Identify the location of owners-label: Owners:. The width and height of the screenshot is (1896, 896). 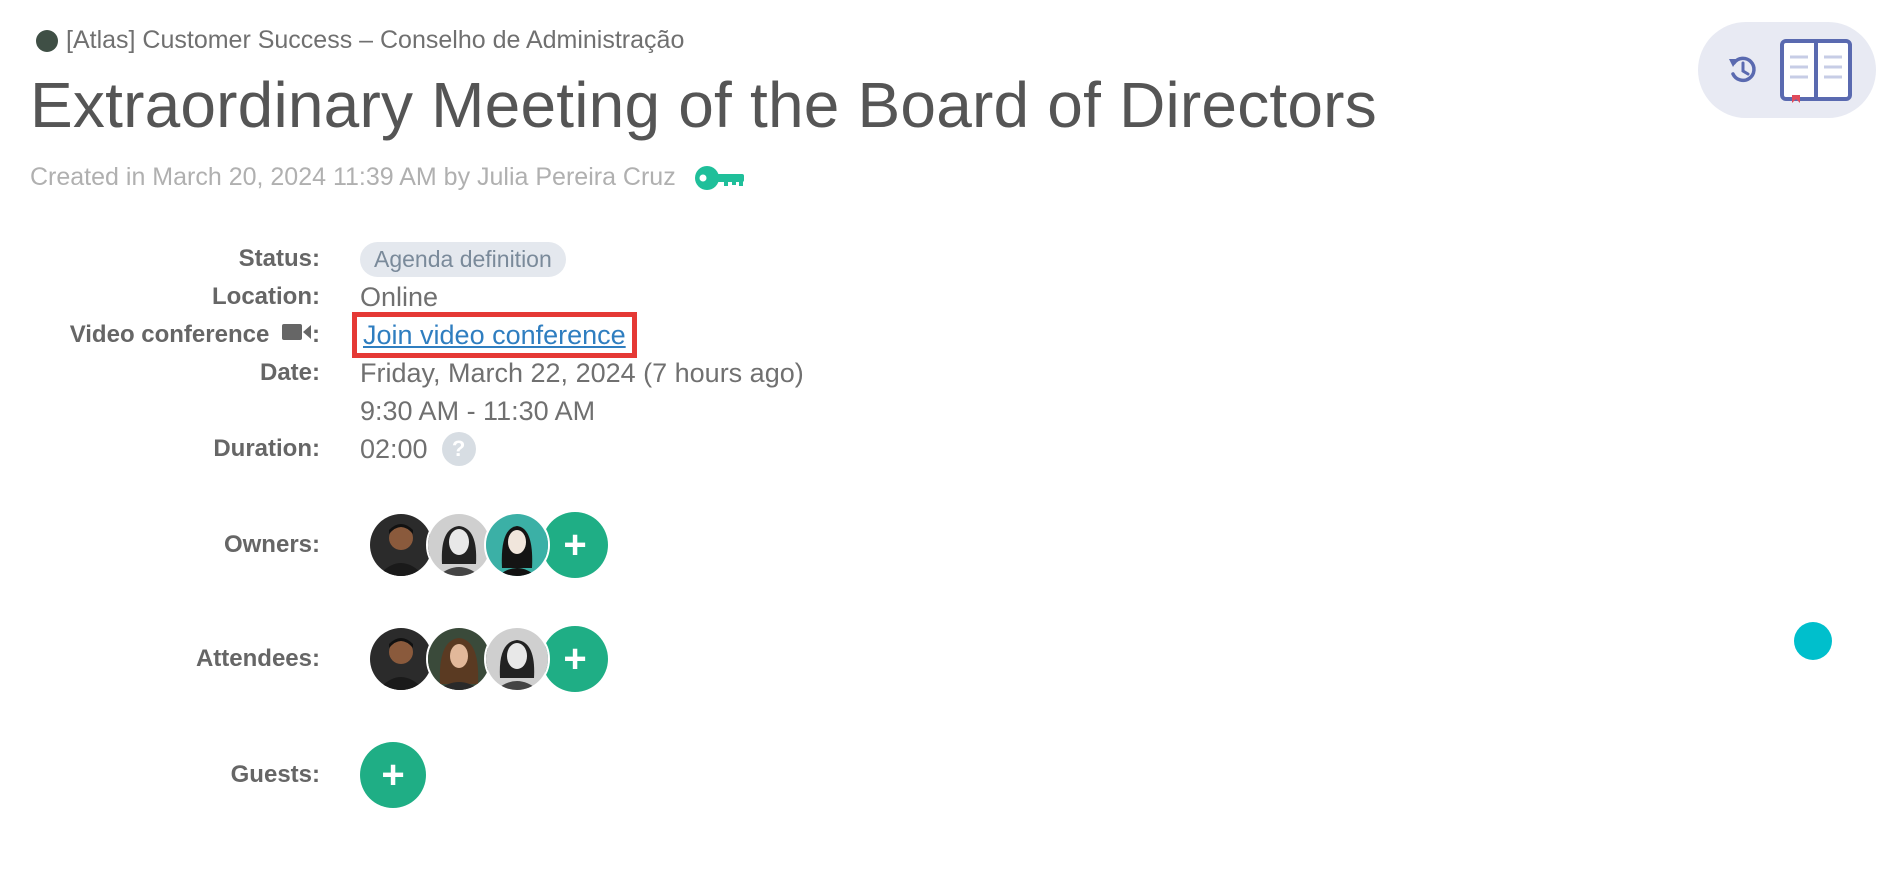
(271, 544).